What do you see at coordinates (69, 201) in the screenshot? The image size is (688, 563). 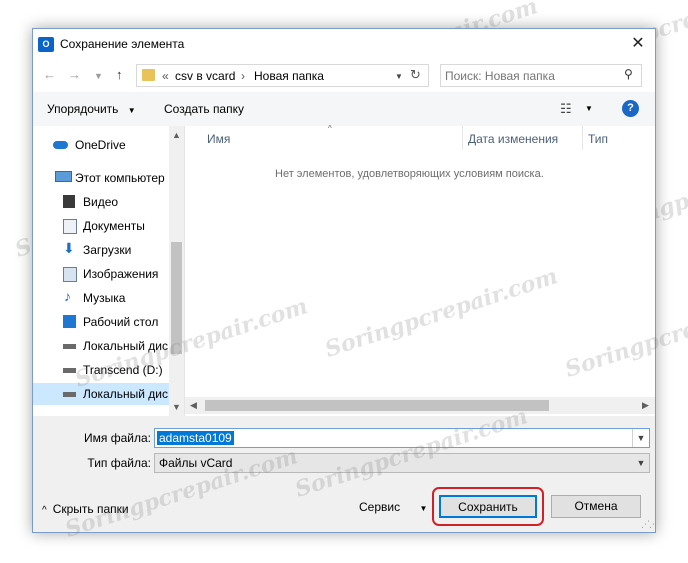 I see `video-icon` at bounding box center [69, 201].